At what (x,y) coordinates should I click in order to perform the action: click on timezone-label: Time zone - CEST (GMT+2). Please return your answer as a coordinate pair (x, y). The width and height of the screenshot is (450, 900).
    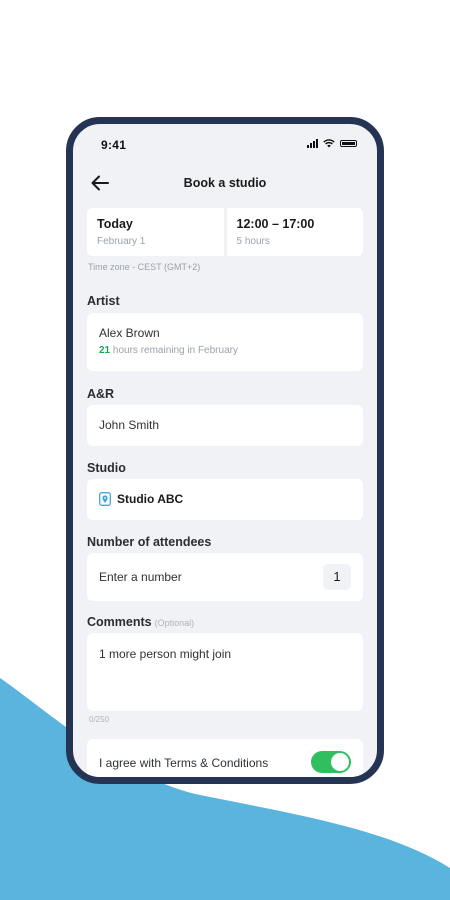
    Looking at the image, I should click on (144, 267).